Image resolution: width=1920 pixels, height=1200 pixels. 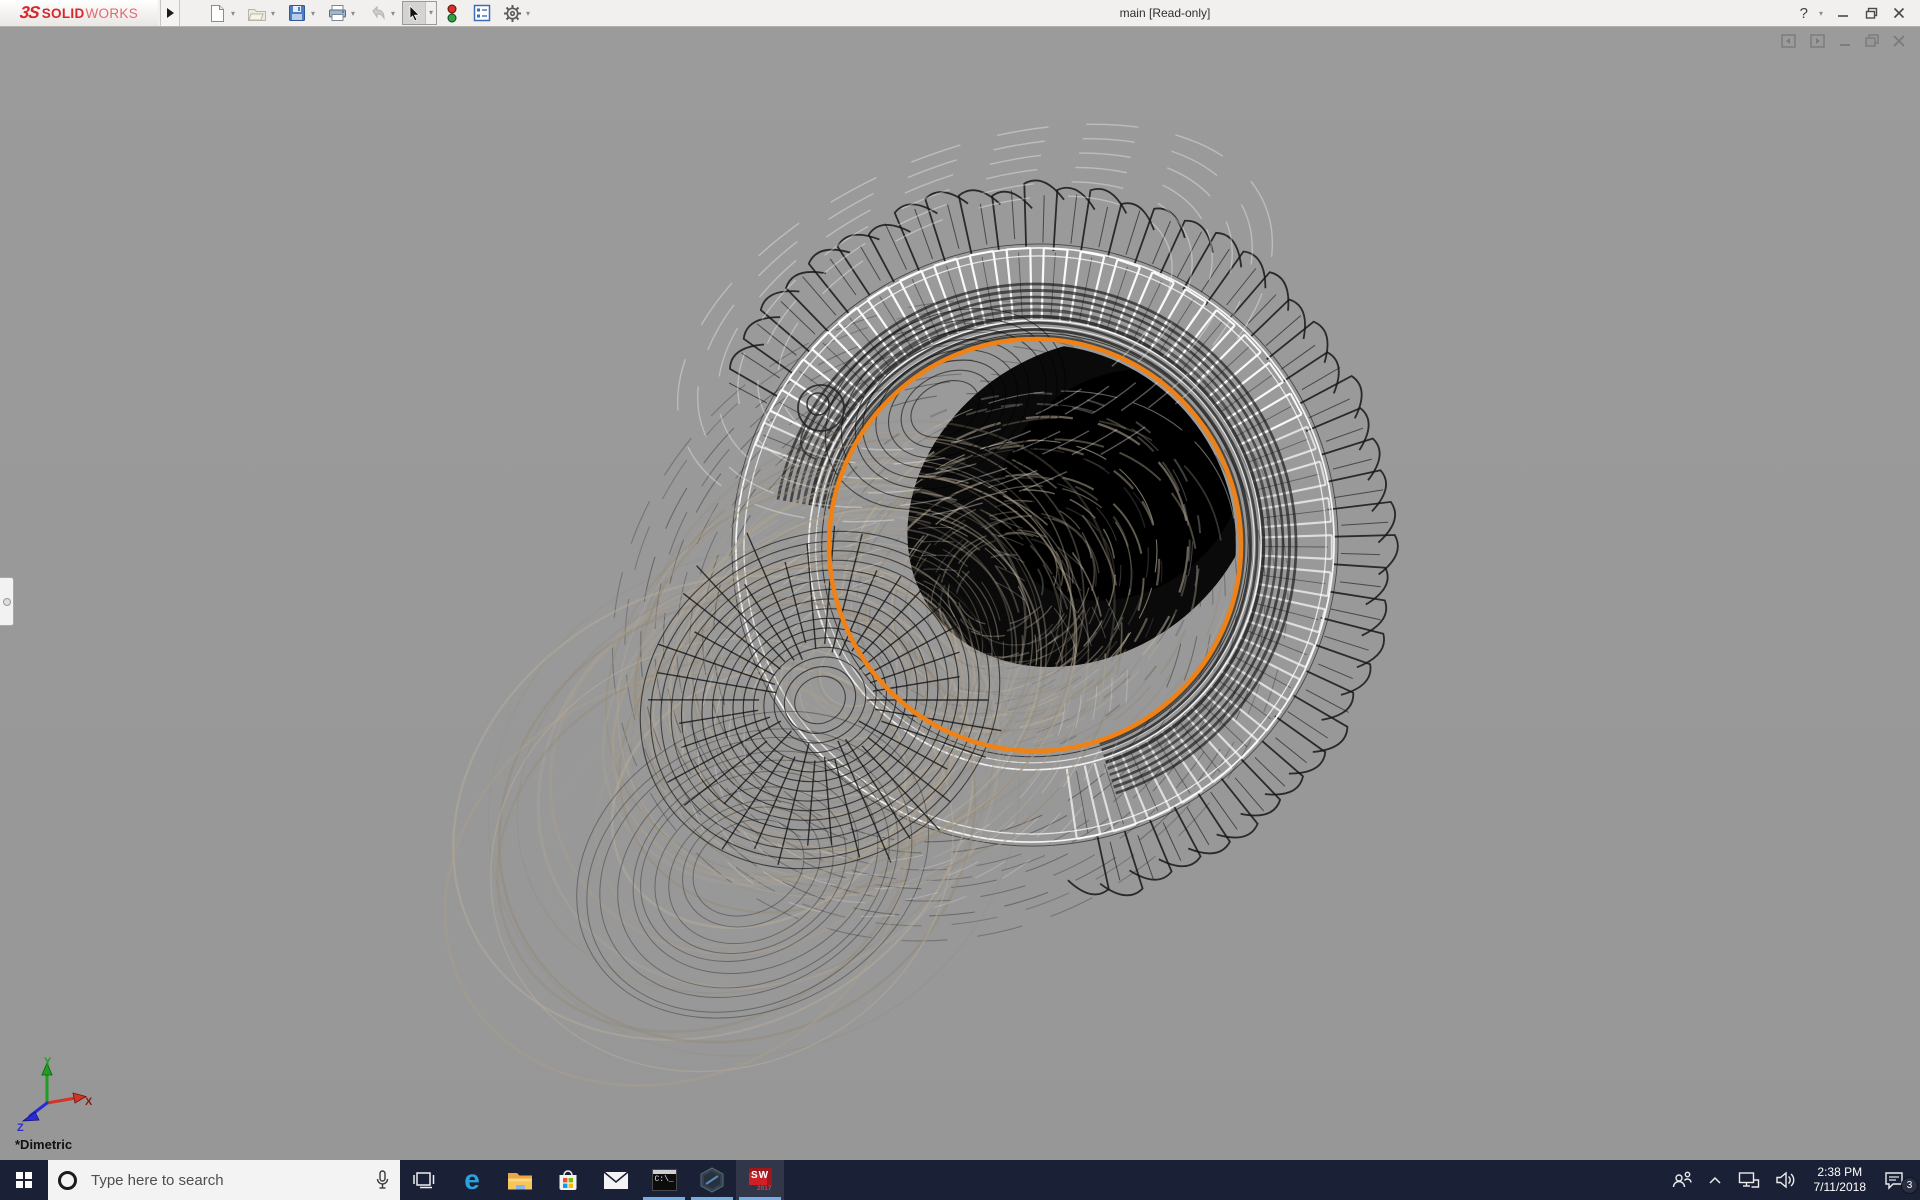 I want to click on open-dropdown-caret: ▾, so click(x=273, y=13).